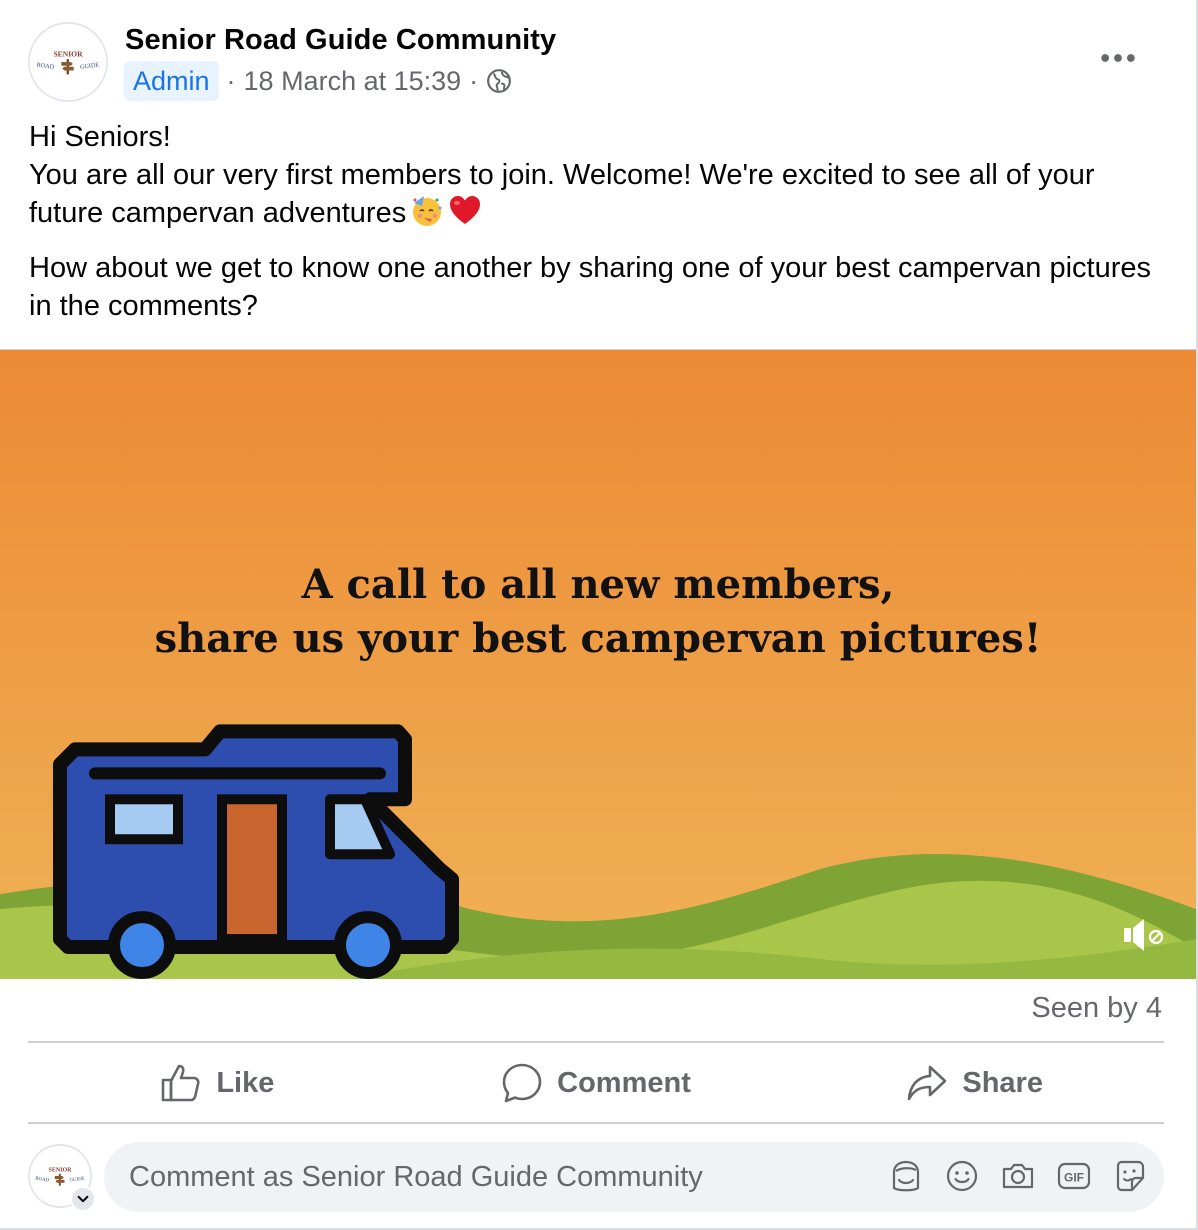 The width and height of the screenshot is (1198, 1230). I want to click on red-heart-emoji, so click(465, 211).